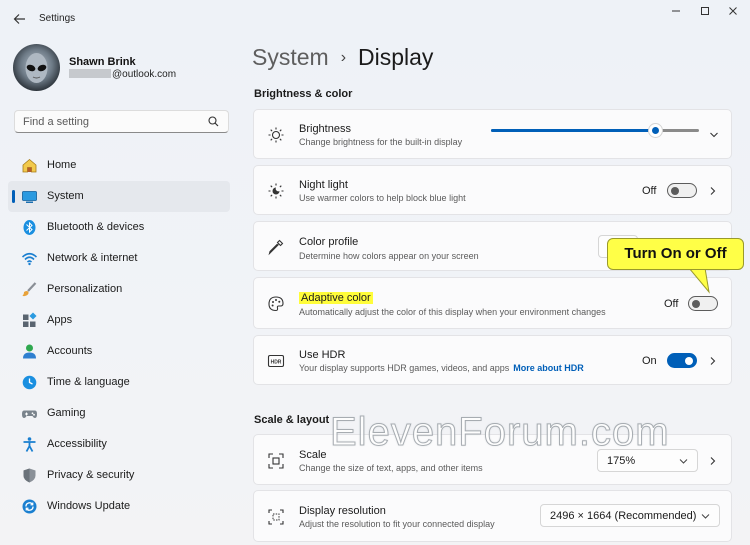  What do you see at coordinates (623, 516) in the screenshot?
I see `resolution-value: 2496 × 1664 (Recommended)` at bounding box center [623, 516].